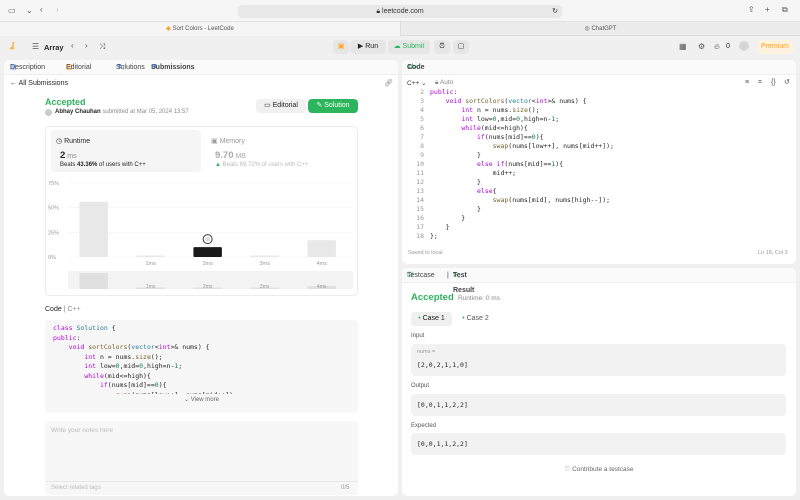 The width and height of the screenshot is (800, 500). What do you see at coordinates (53, 209) in the screenshot?
I see `y-tick-label: 50%` at bounding box center [53, 209].